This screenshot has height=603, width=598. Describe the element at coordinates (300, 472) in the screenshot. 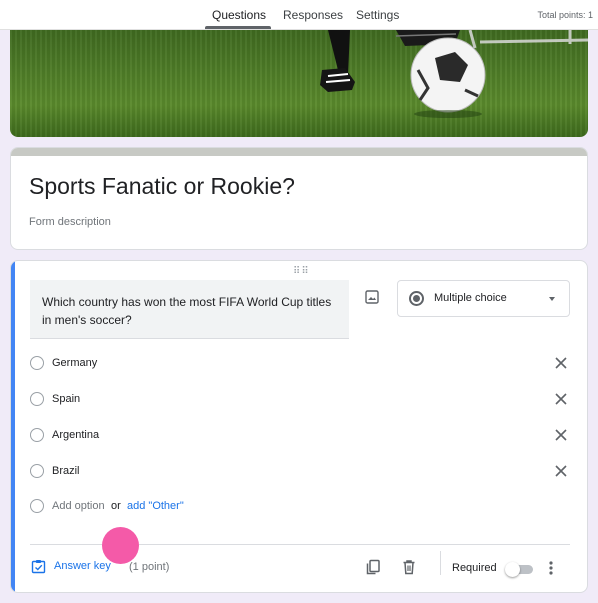

I see `option-row: Brazil` at that location.